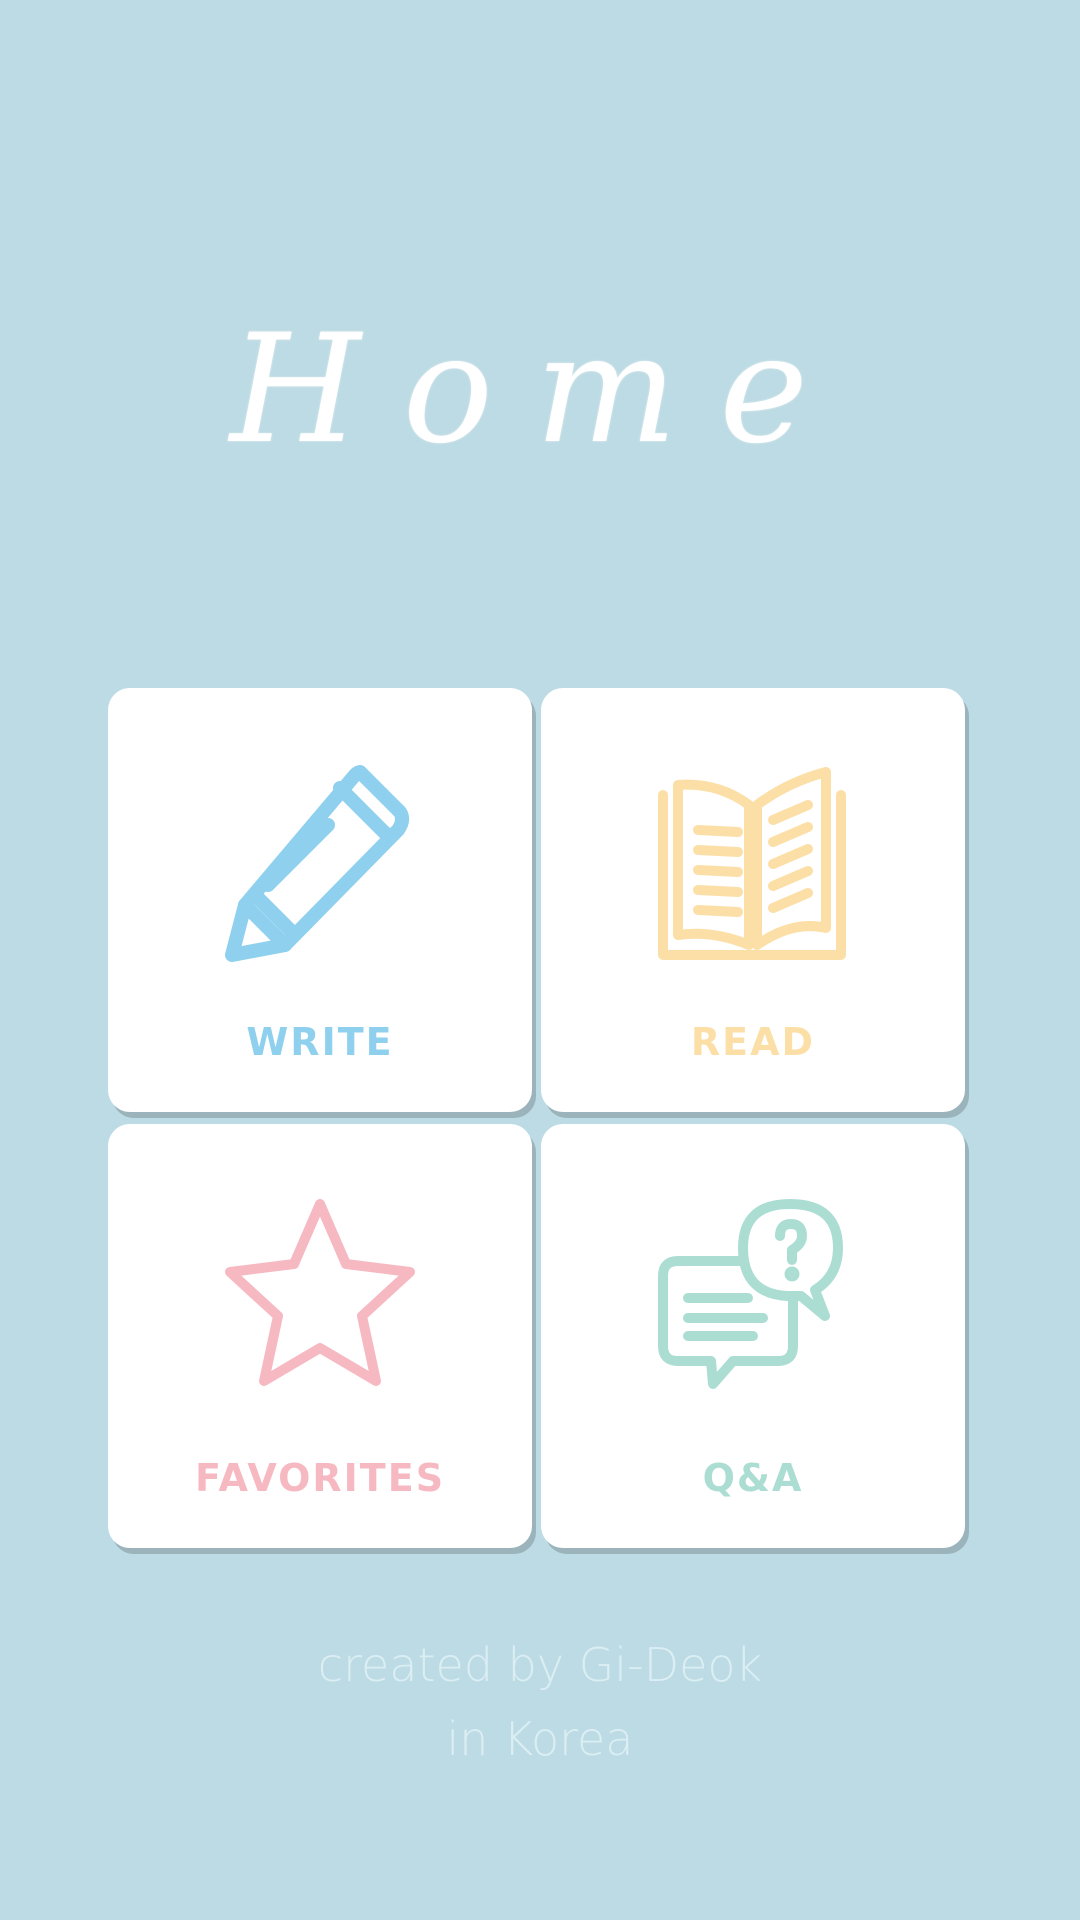 The image size is (1080, 1920). What do you see at coordinates (320, 1042) in the screenshot?
I see `write-label: WRITE` at bounding box center [320, 1042].